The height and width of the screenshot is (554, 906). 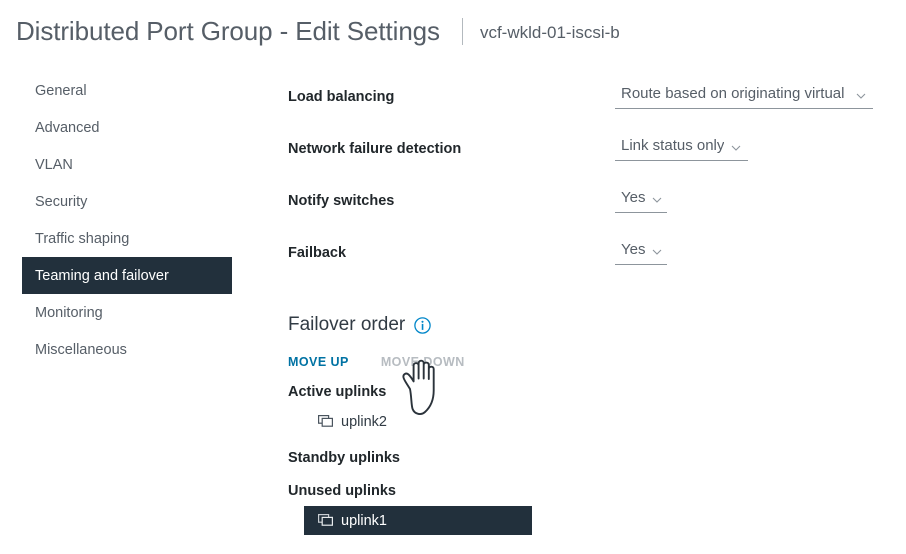 I want to click on uplink-name: uplink1, so click(x=364, y=520).